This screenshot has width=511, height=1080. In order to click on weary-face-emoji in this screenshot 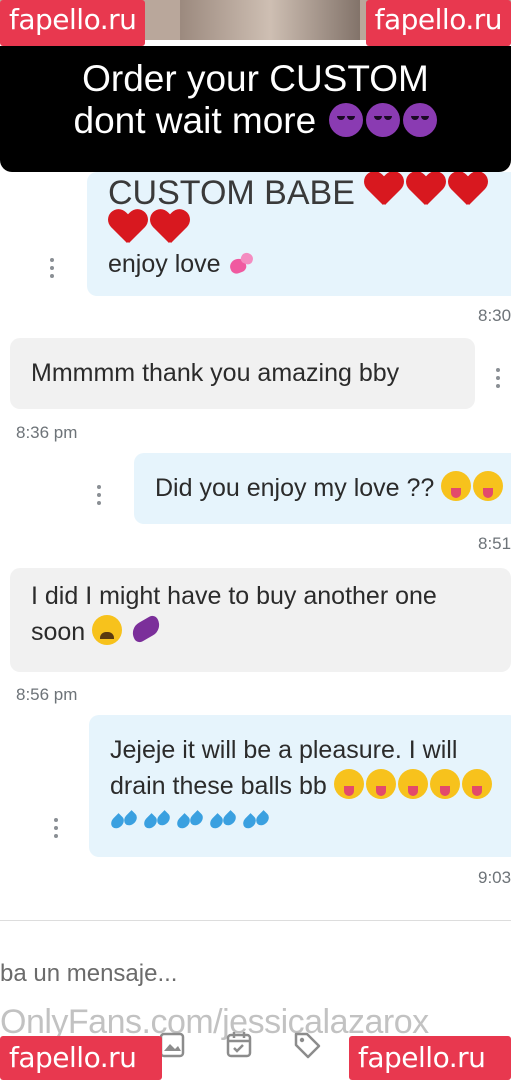, I will do `click(107, 630)`.